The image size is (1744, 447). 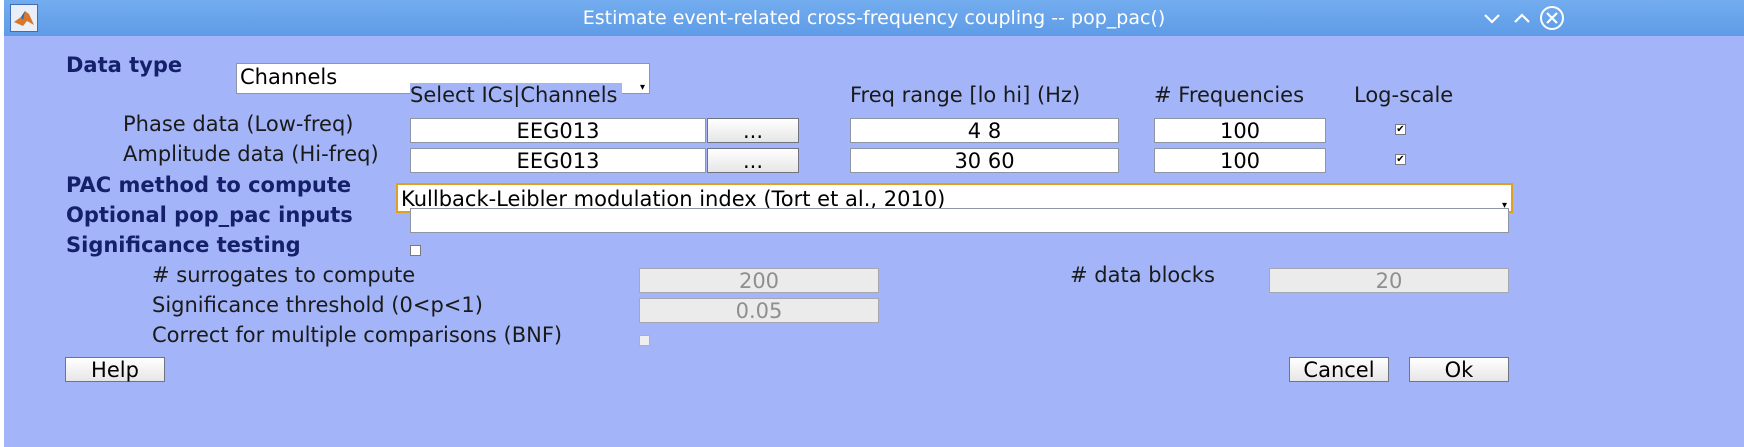 What do you see at coordinates (415, 250) in the screenshot?
I see `significance-testing-checkbox` at bounding box center [415, 250].